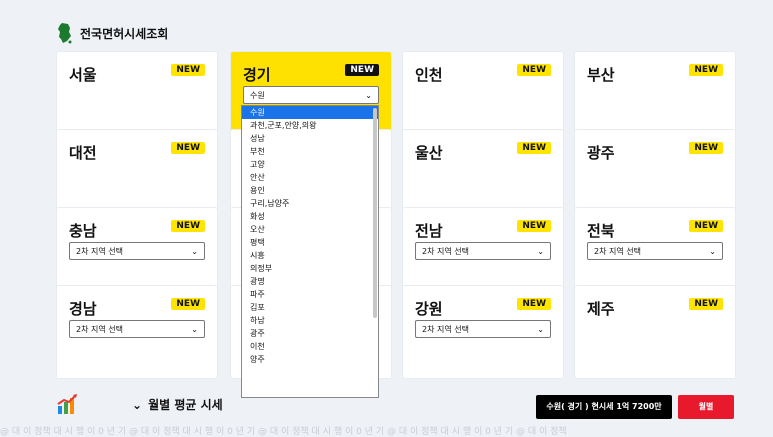  I want to click on region-name: 제주, so click(601, 309).